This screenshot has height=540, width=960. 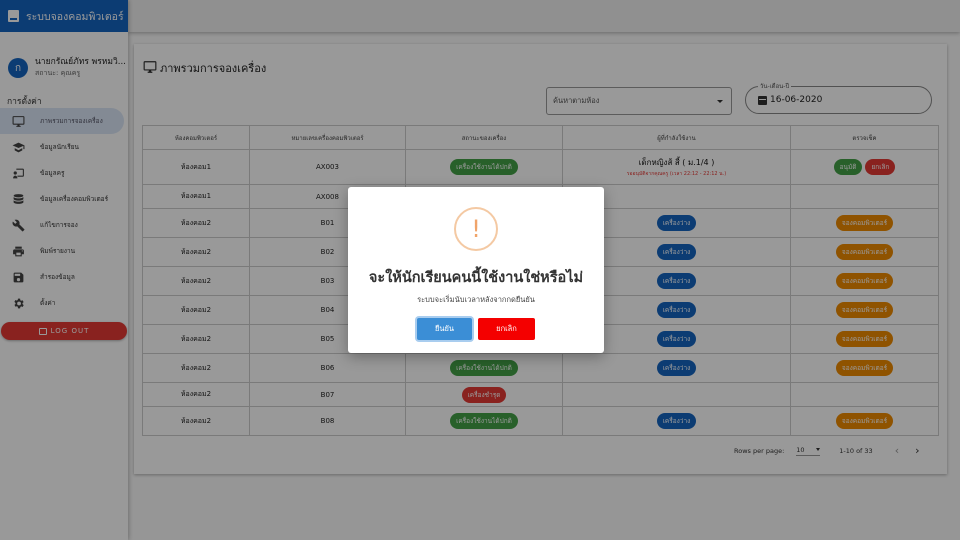 I want to click on confirm-button: ยืนยัน, so click(x=444, y=329).